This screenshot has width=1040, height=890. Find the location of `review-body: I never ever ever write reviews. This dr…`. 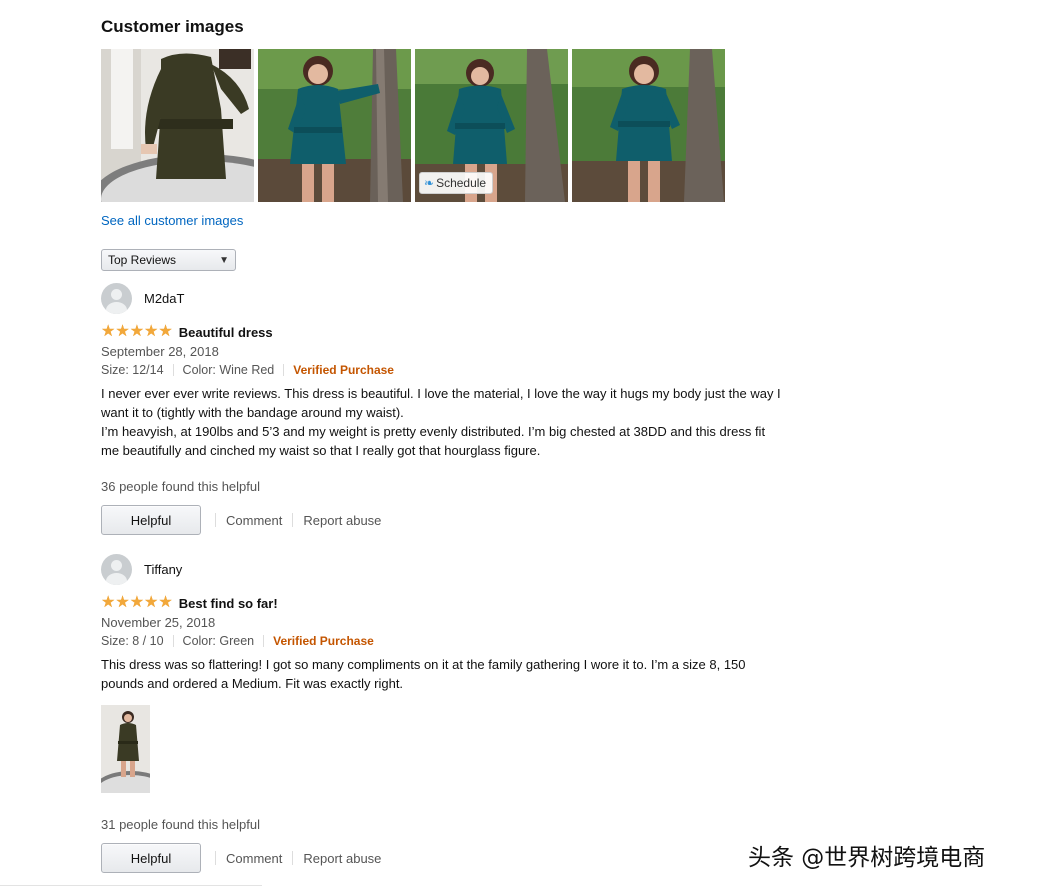

review-body: I never ever ever write reviews. This dr… is located at coordinates (441, 422).